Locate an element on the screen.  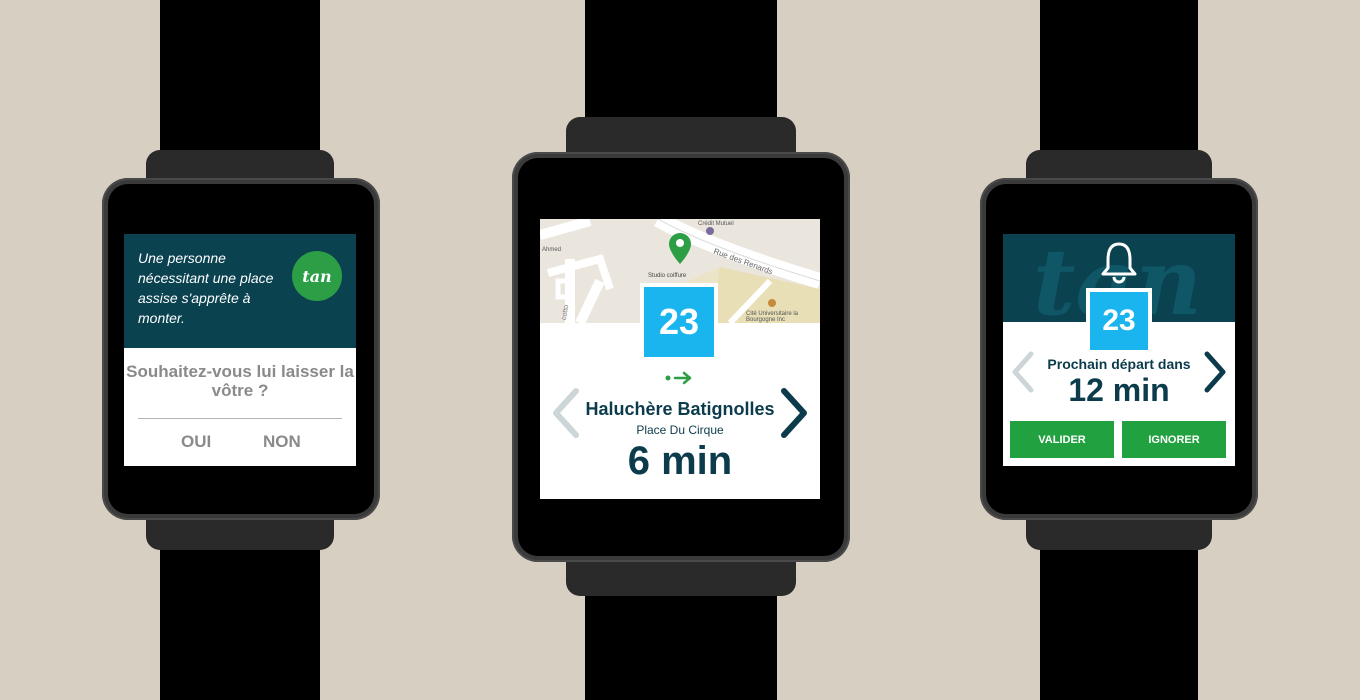
watch-3-strap-bottom is located at coordinates (1119, 623).